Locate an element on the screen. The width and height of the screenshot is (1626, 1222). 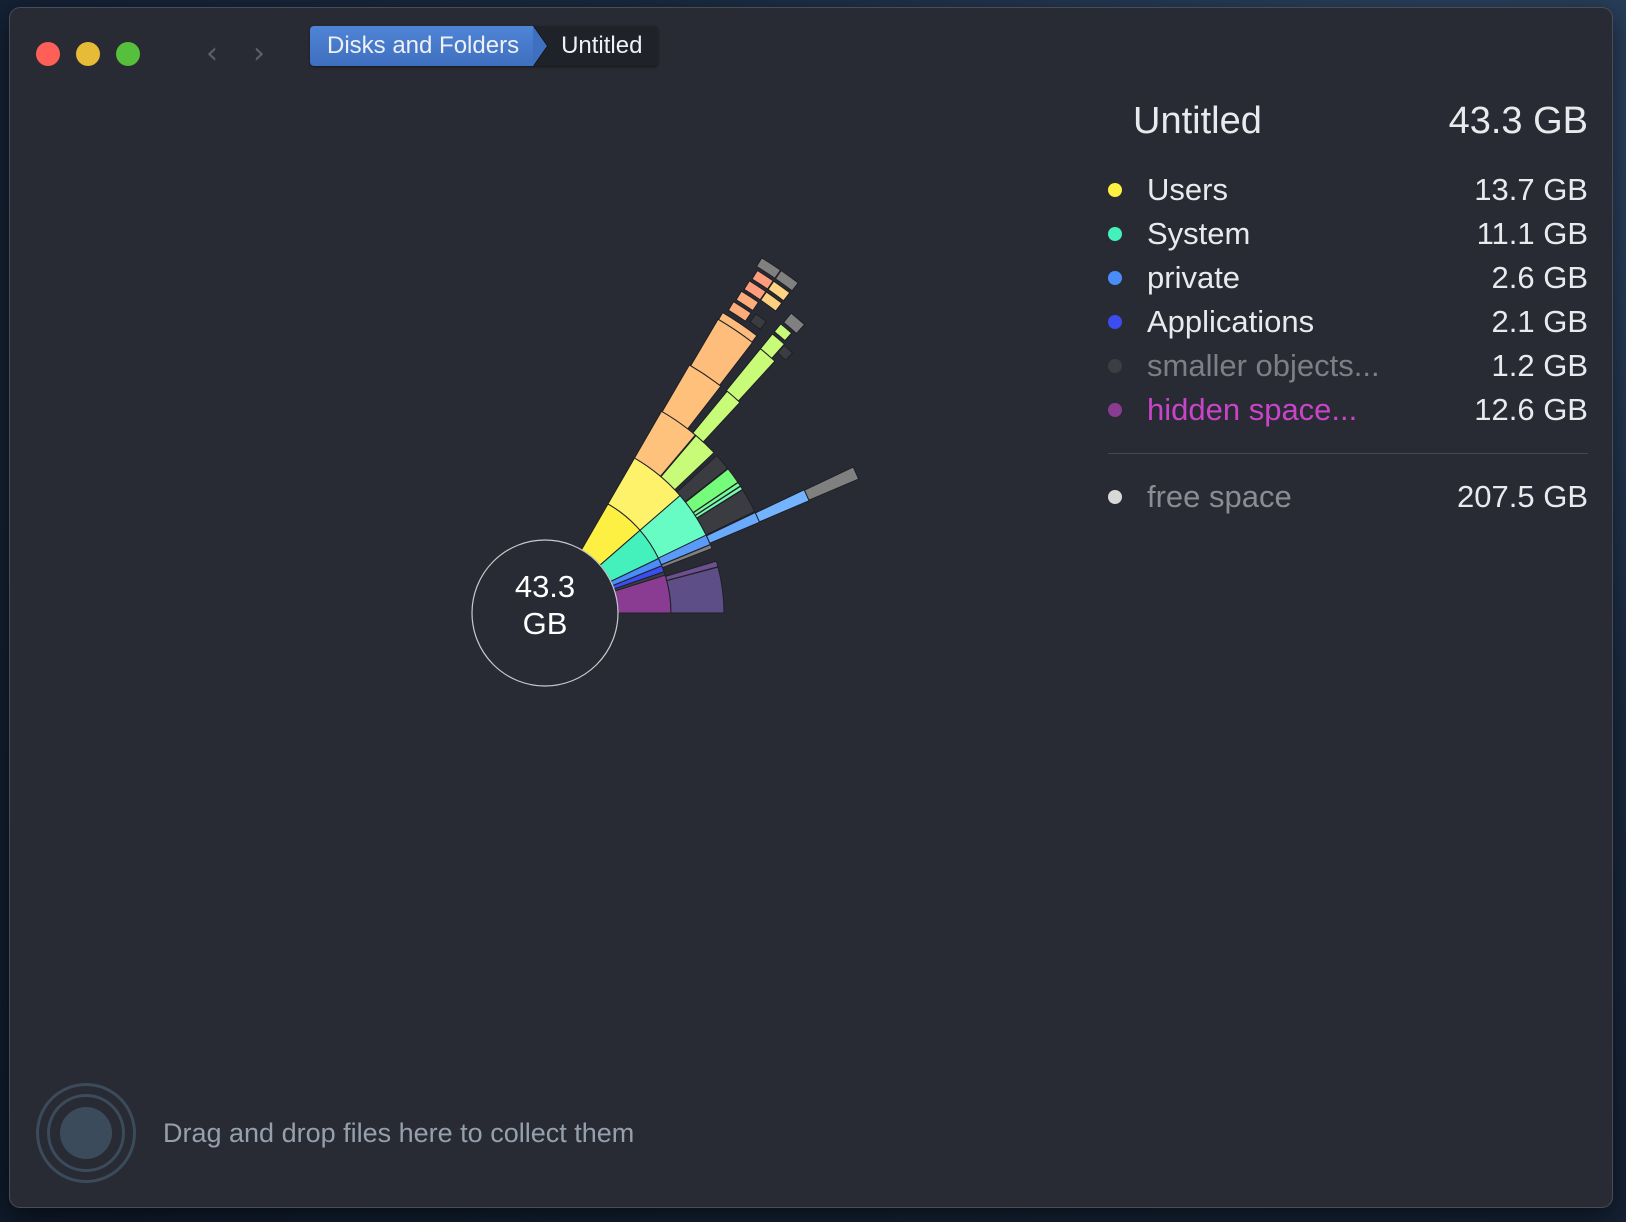
center-total-value: 43.3 is located at coordinates (545, 586).